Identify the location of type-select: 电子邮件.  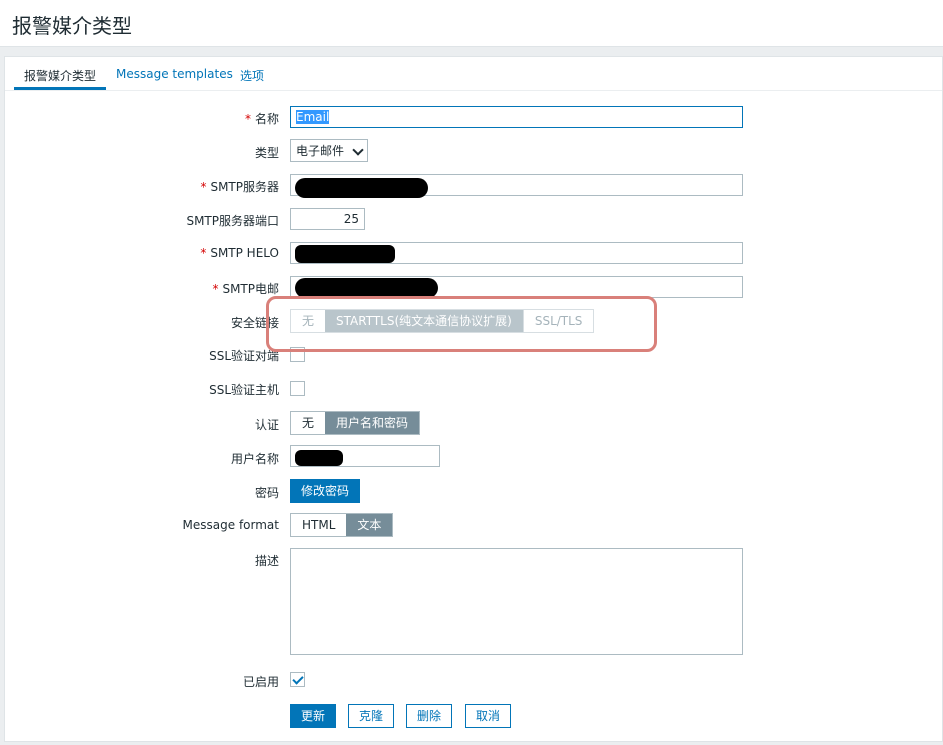
(329, 150).